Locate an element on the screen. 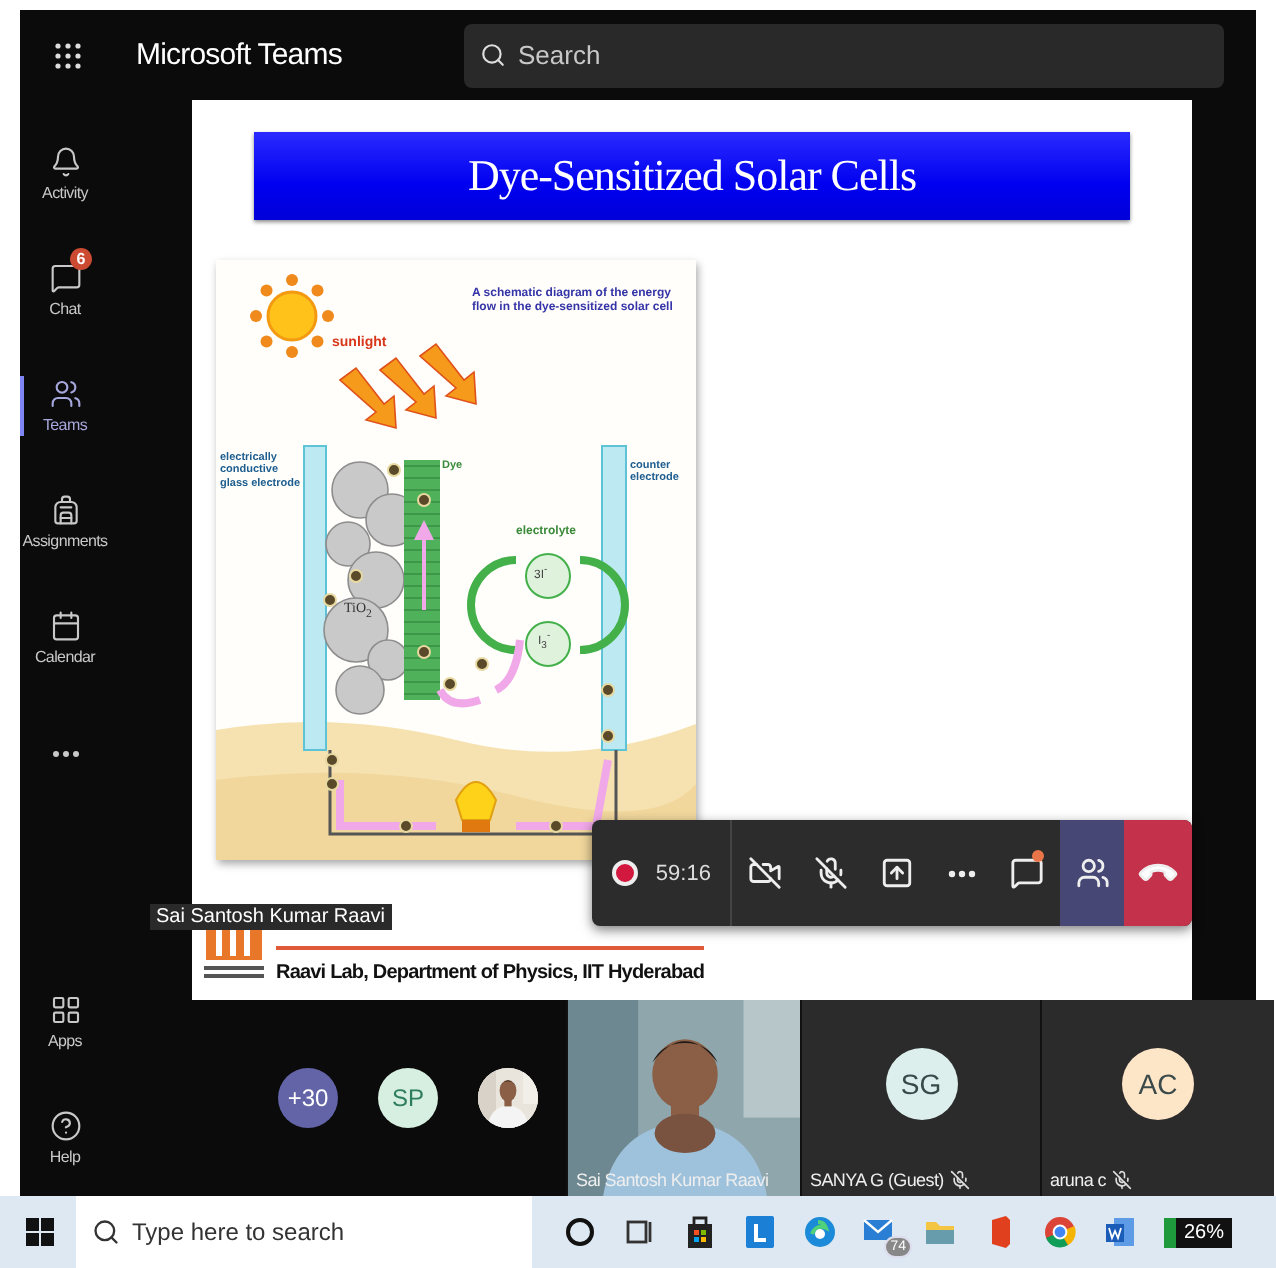 This screenshot has width=1276, height=1268. participant-avatar is located at coordinates (508, 1098).